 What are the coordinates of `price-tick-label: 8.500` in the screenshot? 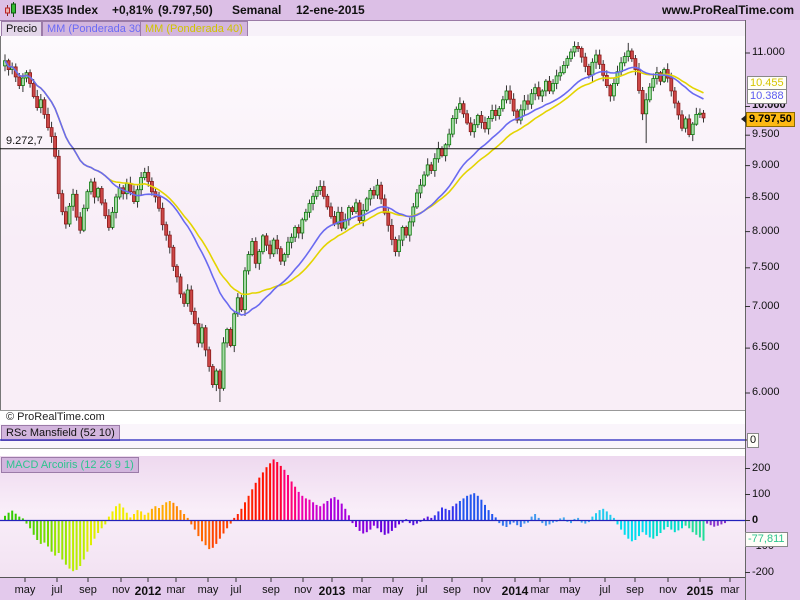 It's located at (766, 196).